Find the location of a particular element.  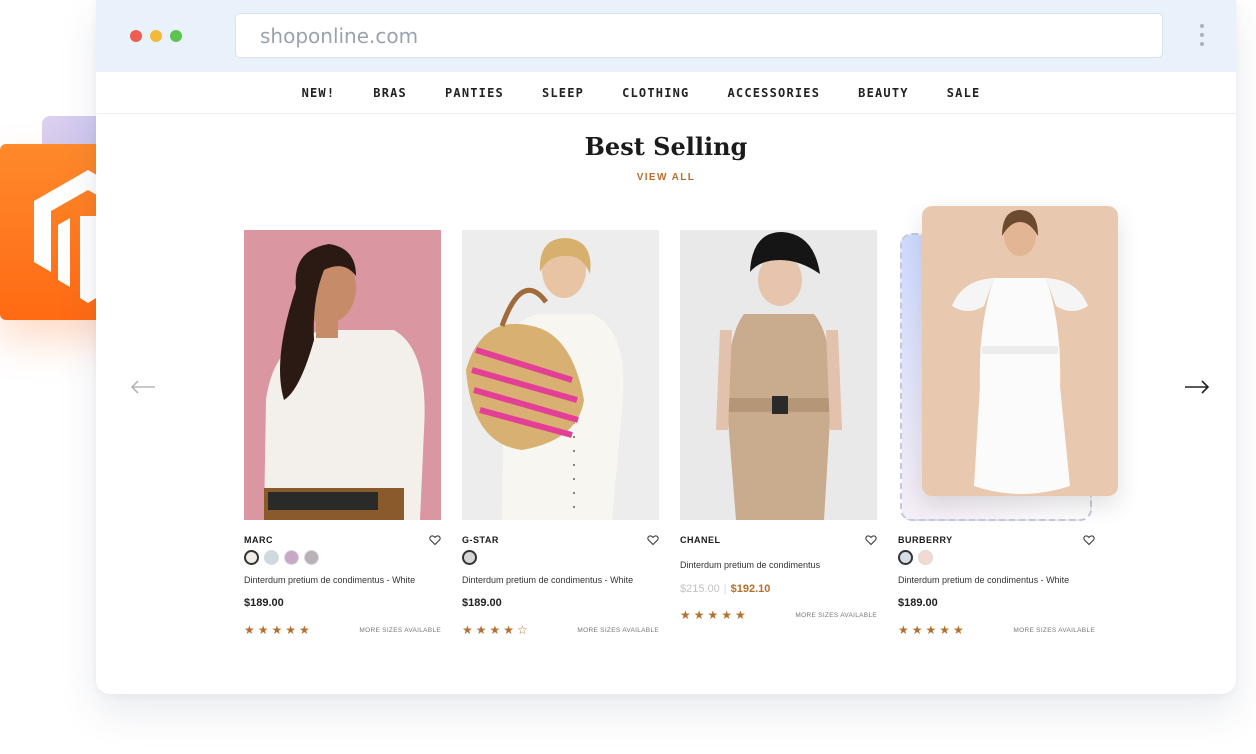

address-bar: shoponline.com is located at coordinates (699, 35).